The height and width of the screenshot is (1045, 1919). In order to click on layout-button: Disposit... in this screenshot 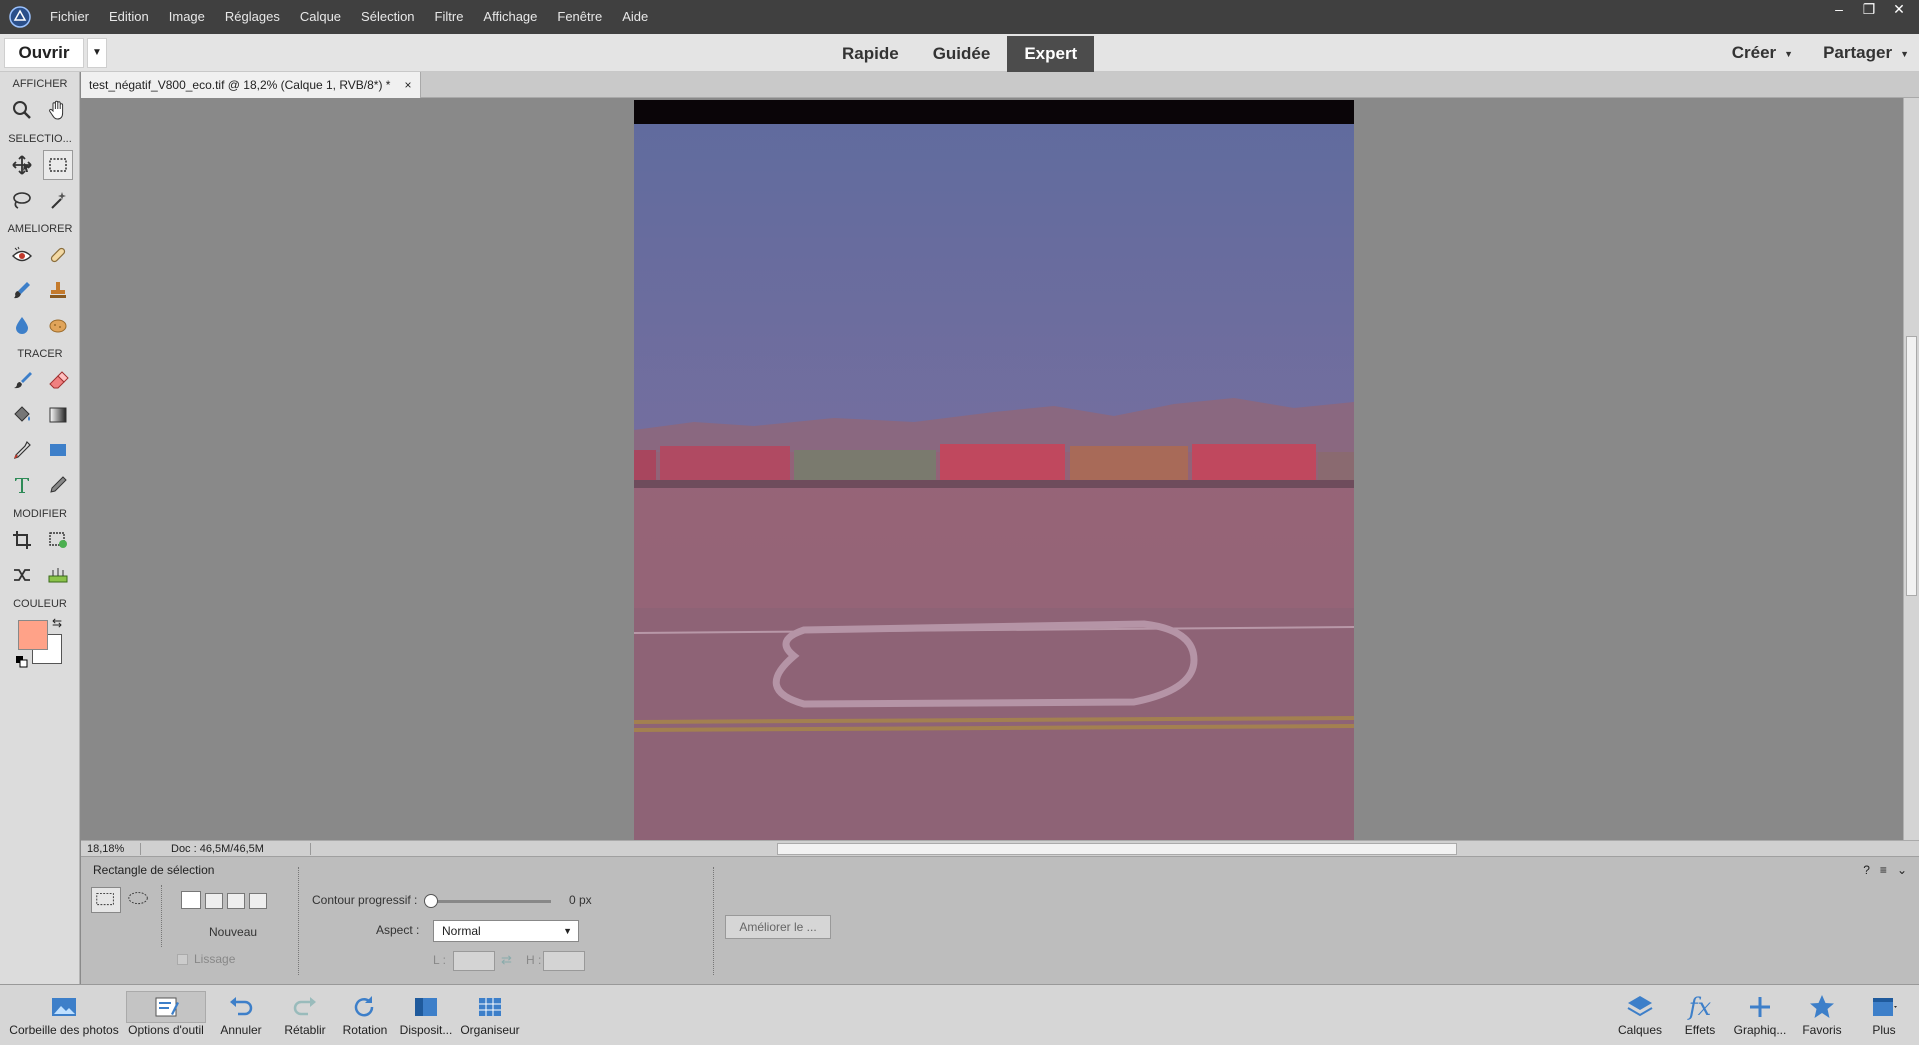, I will do `click(426, 1014)`.